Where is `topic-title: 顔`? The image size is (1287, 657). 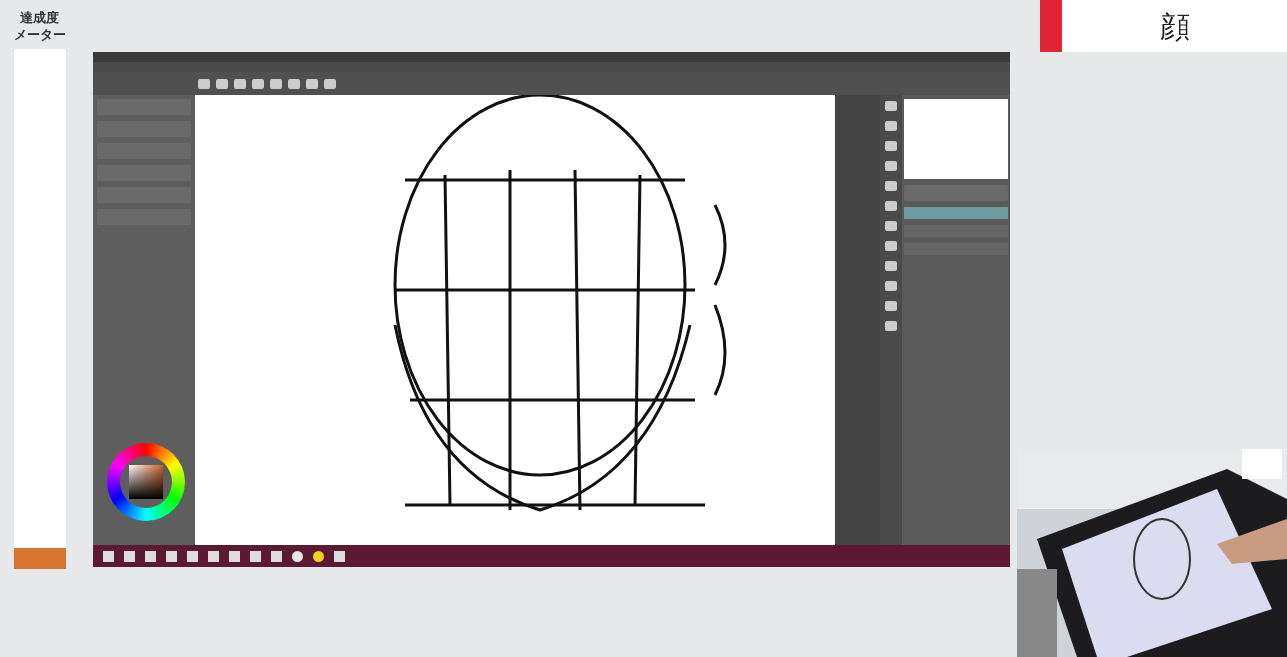
topic-title: 顔 is located at coordinates (1174, 26).